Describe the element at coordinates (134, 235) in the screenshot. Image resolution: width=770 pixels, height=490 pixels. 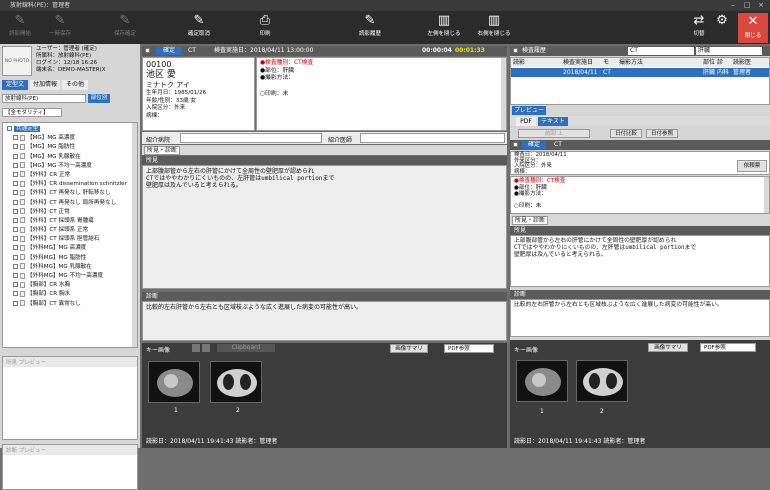
I see `tree-scrollbar` at that location.